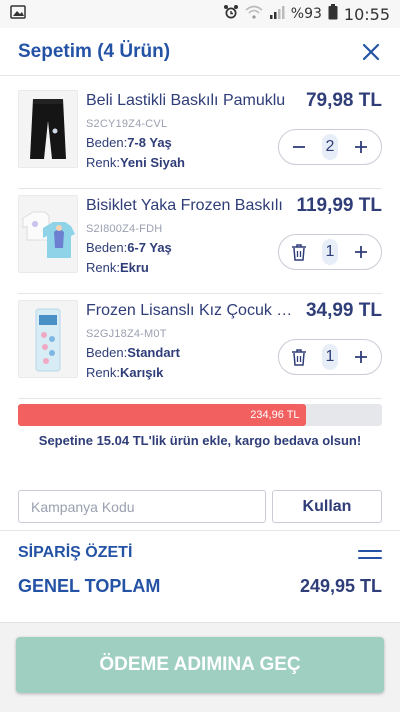 This screenshot has height=712, width=400. I want to click on status-bar: %93 10:55, so click(200, 14).